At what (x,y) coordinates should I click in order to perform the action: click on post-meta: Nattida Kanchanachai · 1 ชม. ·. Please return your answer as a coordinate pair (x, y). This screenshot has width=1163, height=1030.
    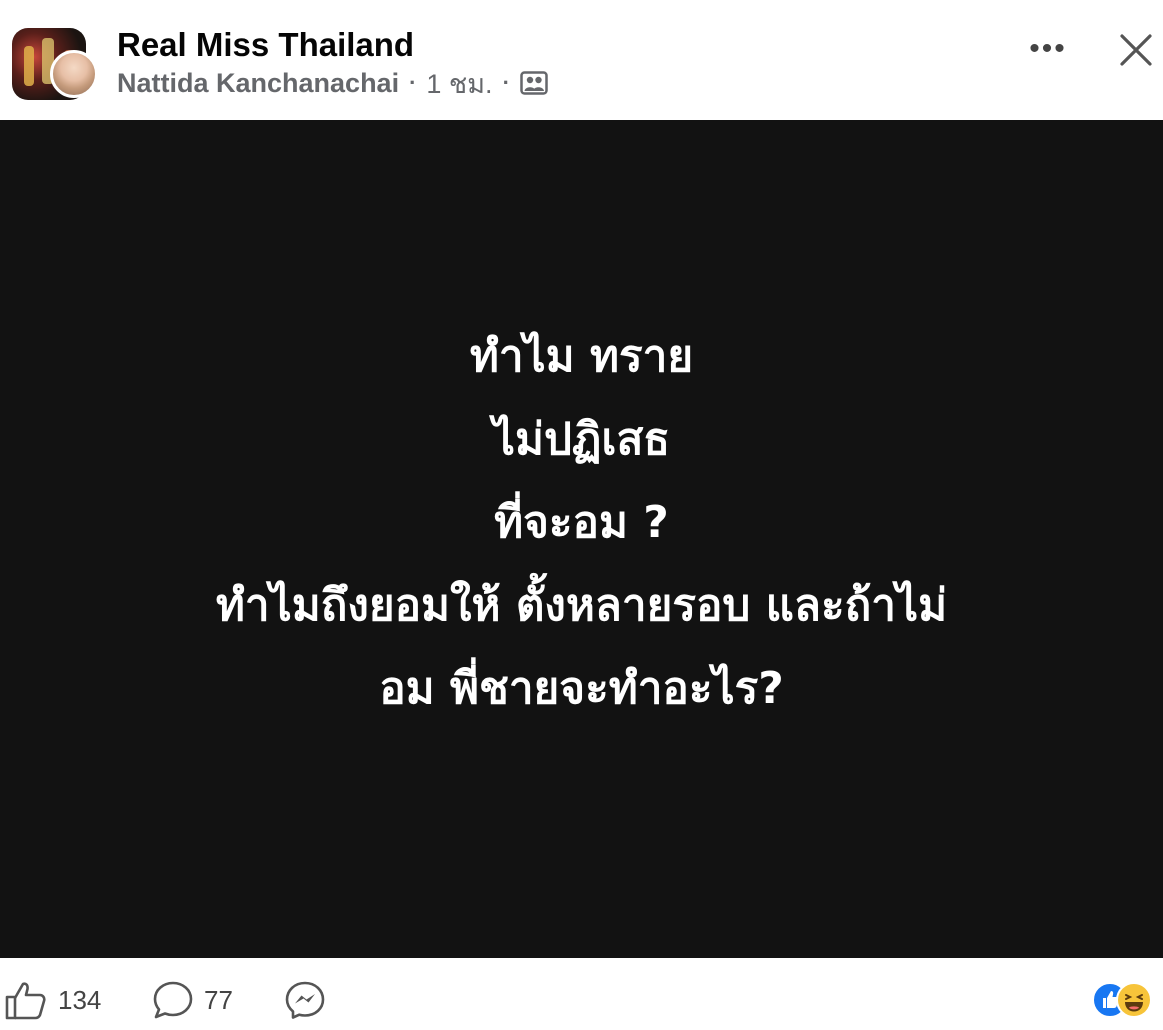
    Looking at the image, I should click on (332, 83).